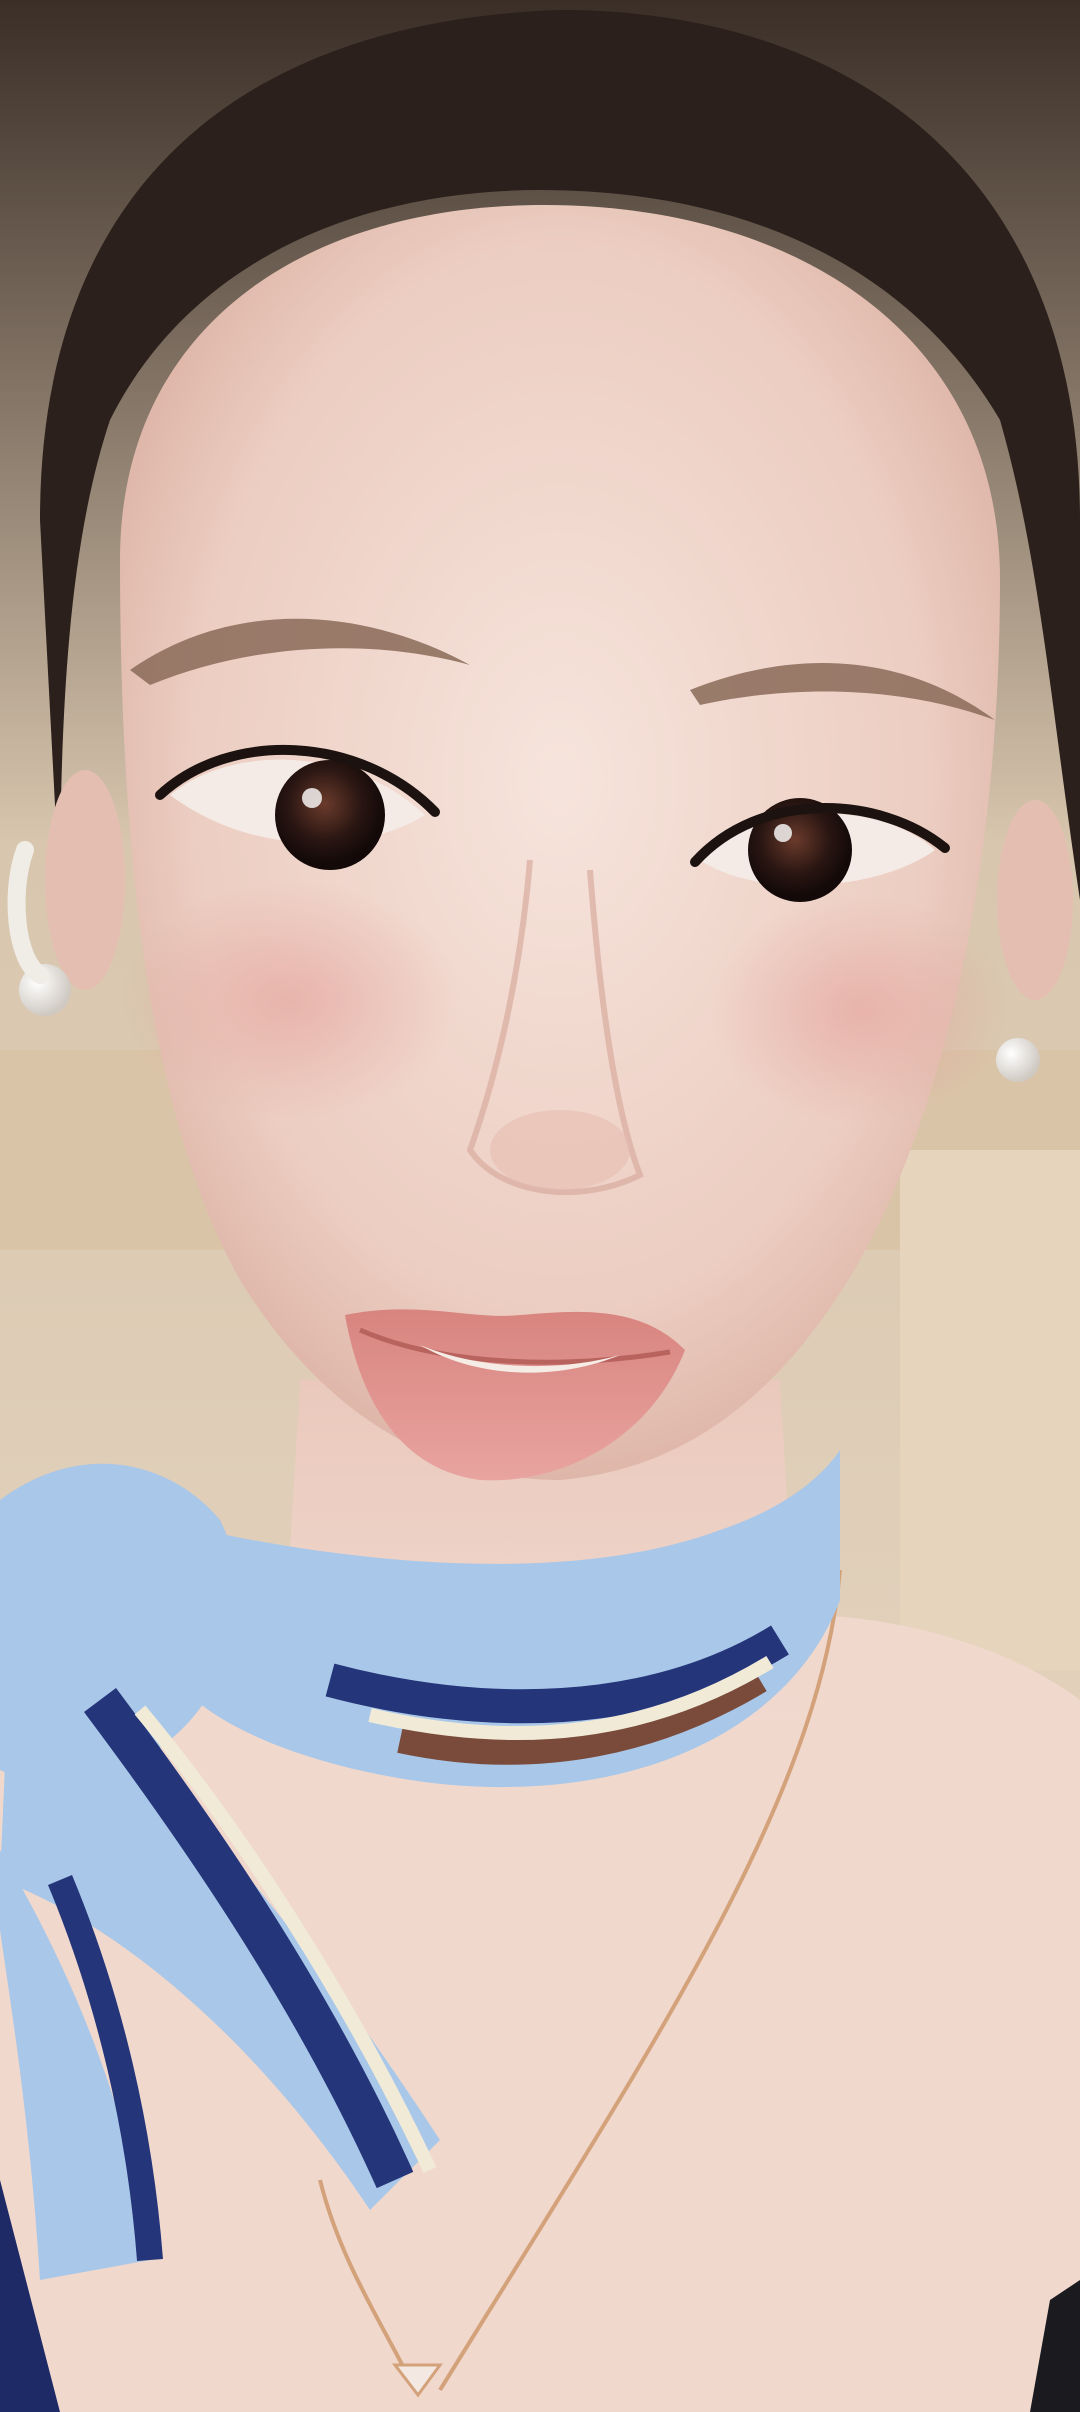  Describe the element at coordinates (990, 1410) in the screenshot. I see `background-couch` at that location.